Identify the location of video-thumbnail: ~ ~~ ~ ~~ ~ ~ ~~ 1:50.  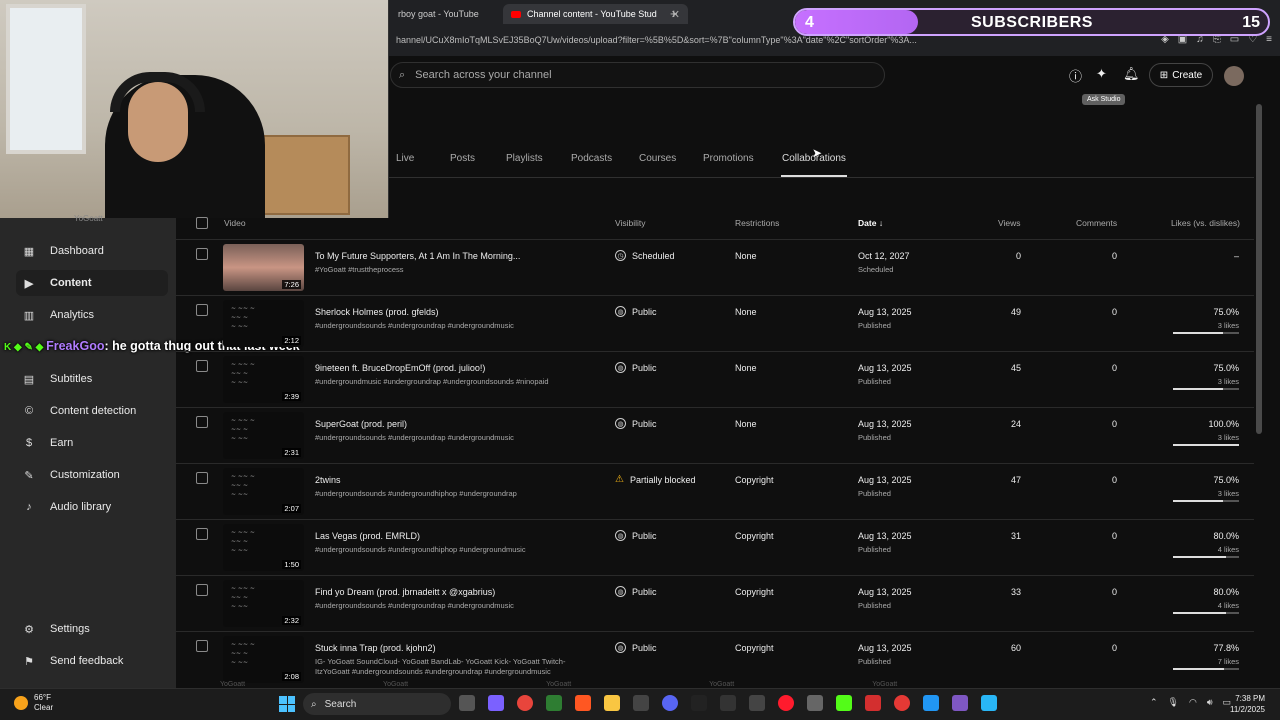
(263, 547).